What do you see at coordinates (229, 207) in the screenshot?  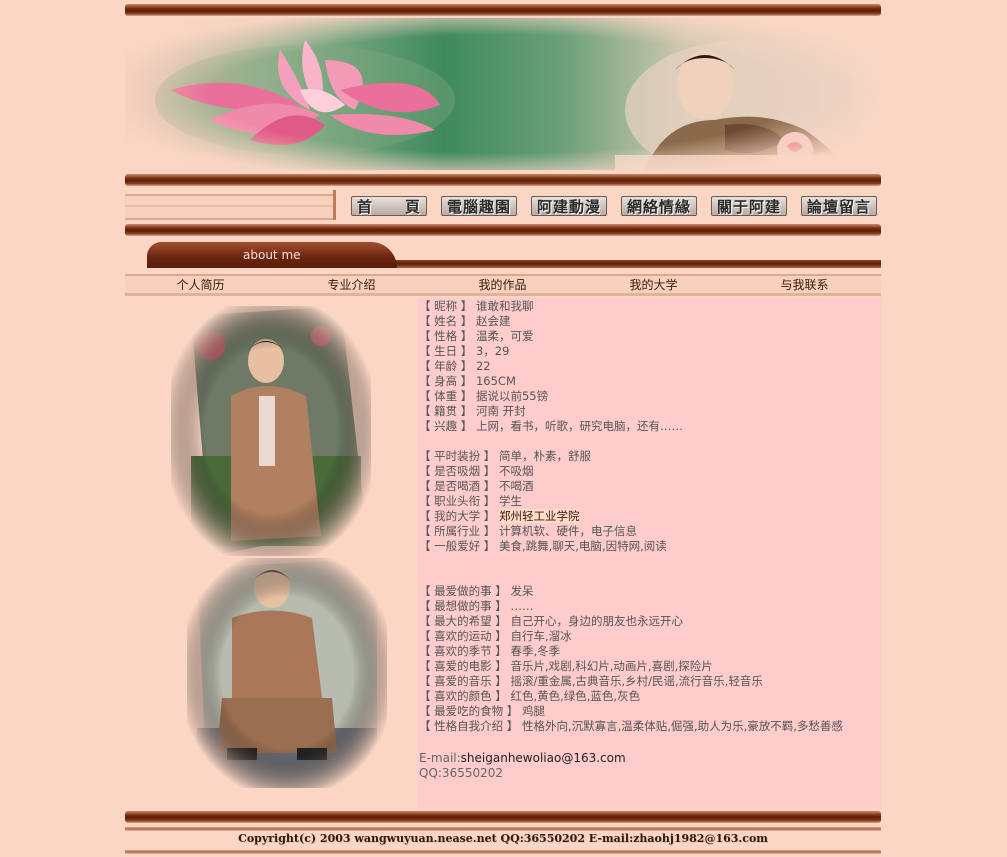 I see `nav-track` at bounding box center [229, 207].